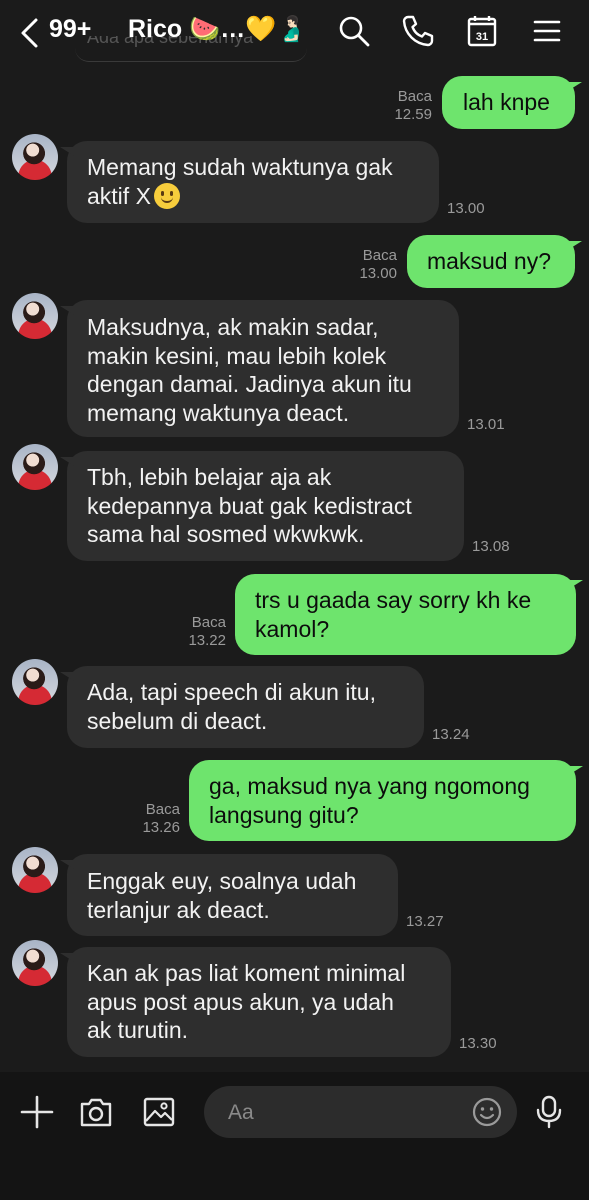 Image resolution: width=589 pixels, height=1200 pixels. I want to click on image-icon, so click(159, 1112).